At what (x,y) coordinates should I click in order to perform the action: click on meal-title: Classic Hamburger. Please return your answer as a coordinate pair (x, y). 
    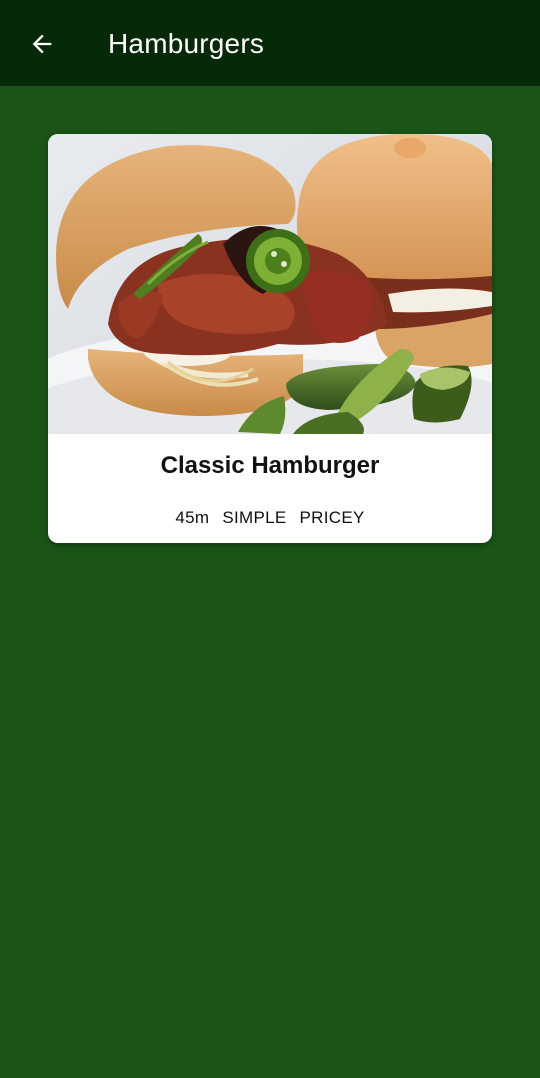
    Looking at the image, I should click on (270, 465).